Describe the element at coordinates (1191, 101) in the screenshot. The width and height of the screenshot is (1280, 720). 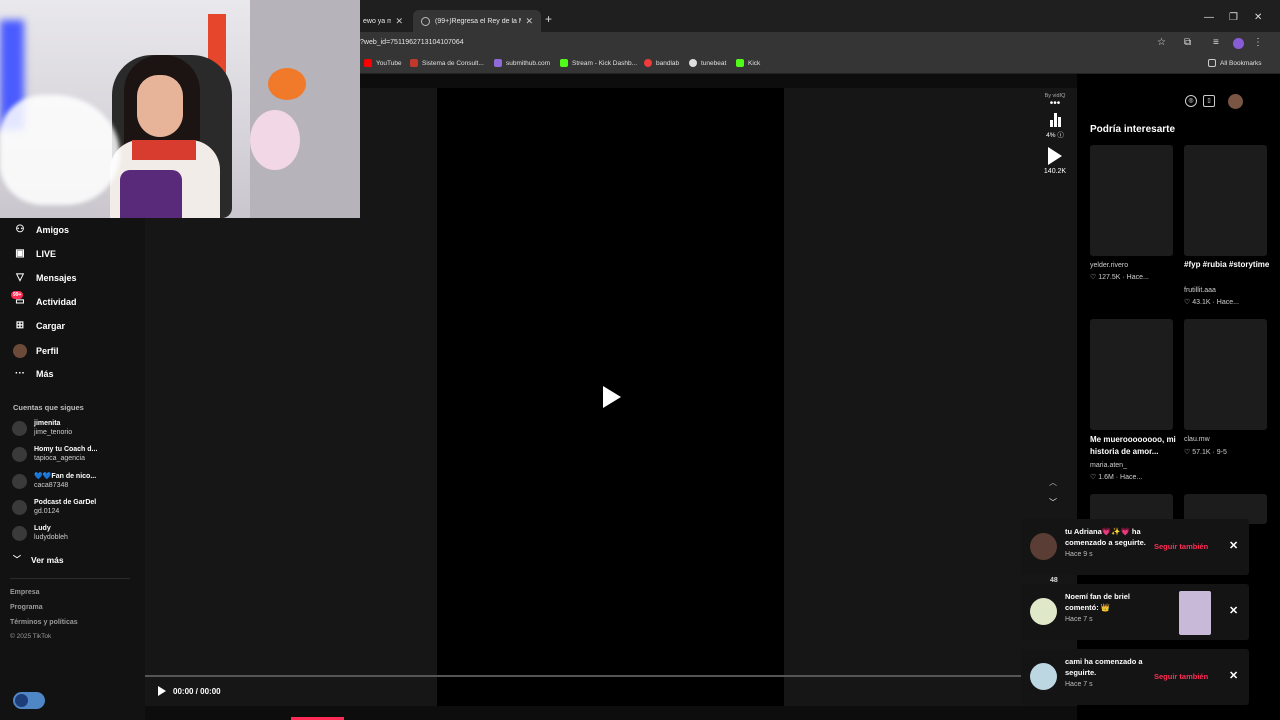
I see `compass-icon: ◎` at that location.